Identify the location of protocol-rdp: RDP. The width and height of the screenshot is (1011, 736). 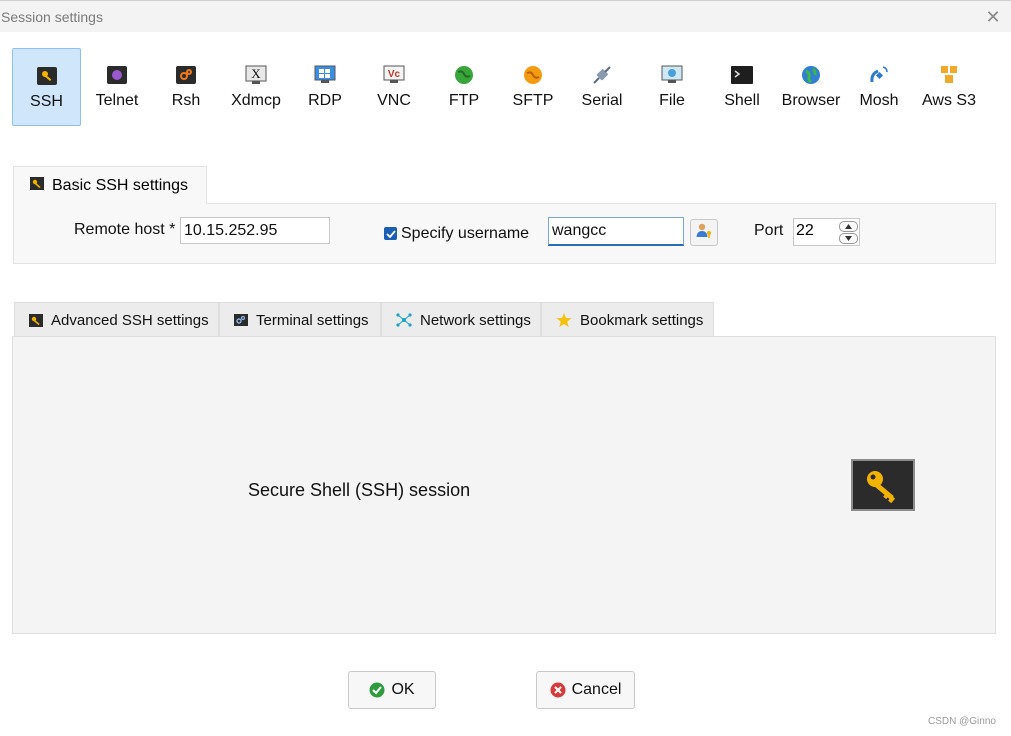
(325, 87).